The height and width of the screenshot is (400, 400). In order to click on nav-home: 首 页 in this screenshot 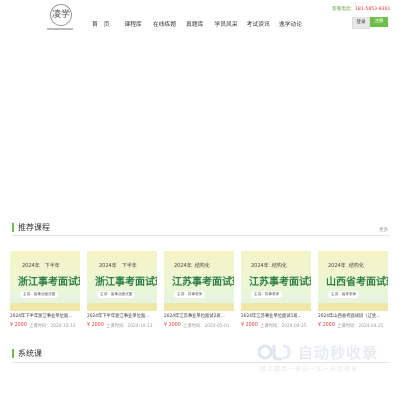, I will do `click(100, 26)`.